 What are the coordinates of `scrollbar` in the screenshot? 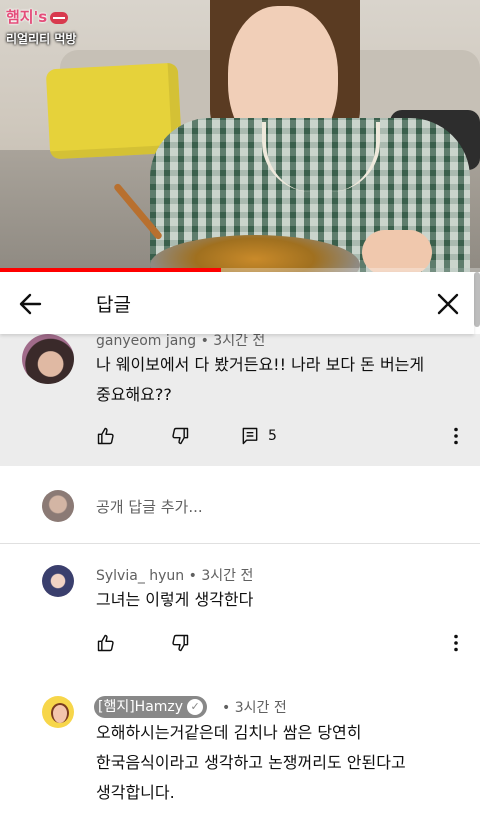 It's located at (477, 299).